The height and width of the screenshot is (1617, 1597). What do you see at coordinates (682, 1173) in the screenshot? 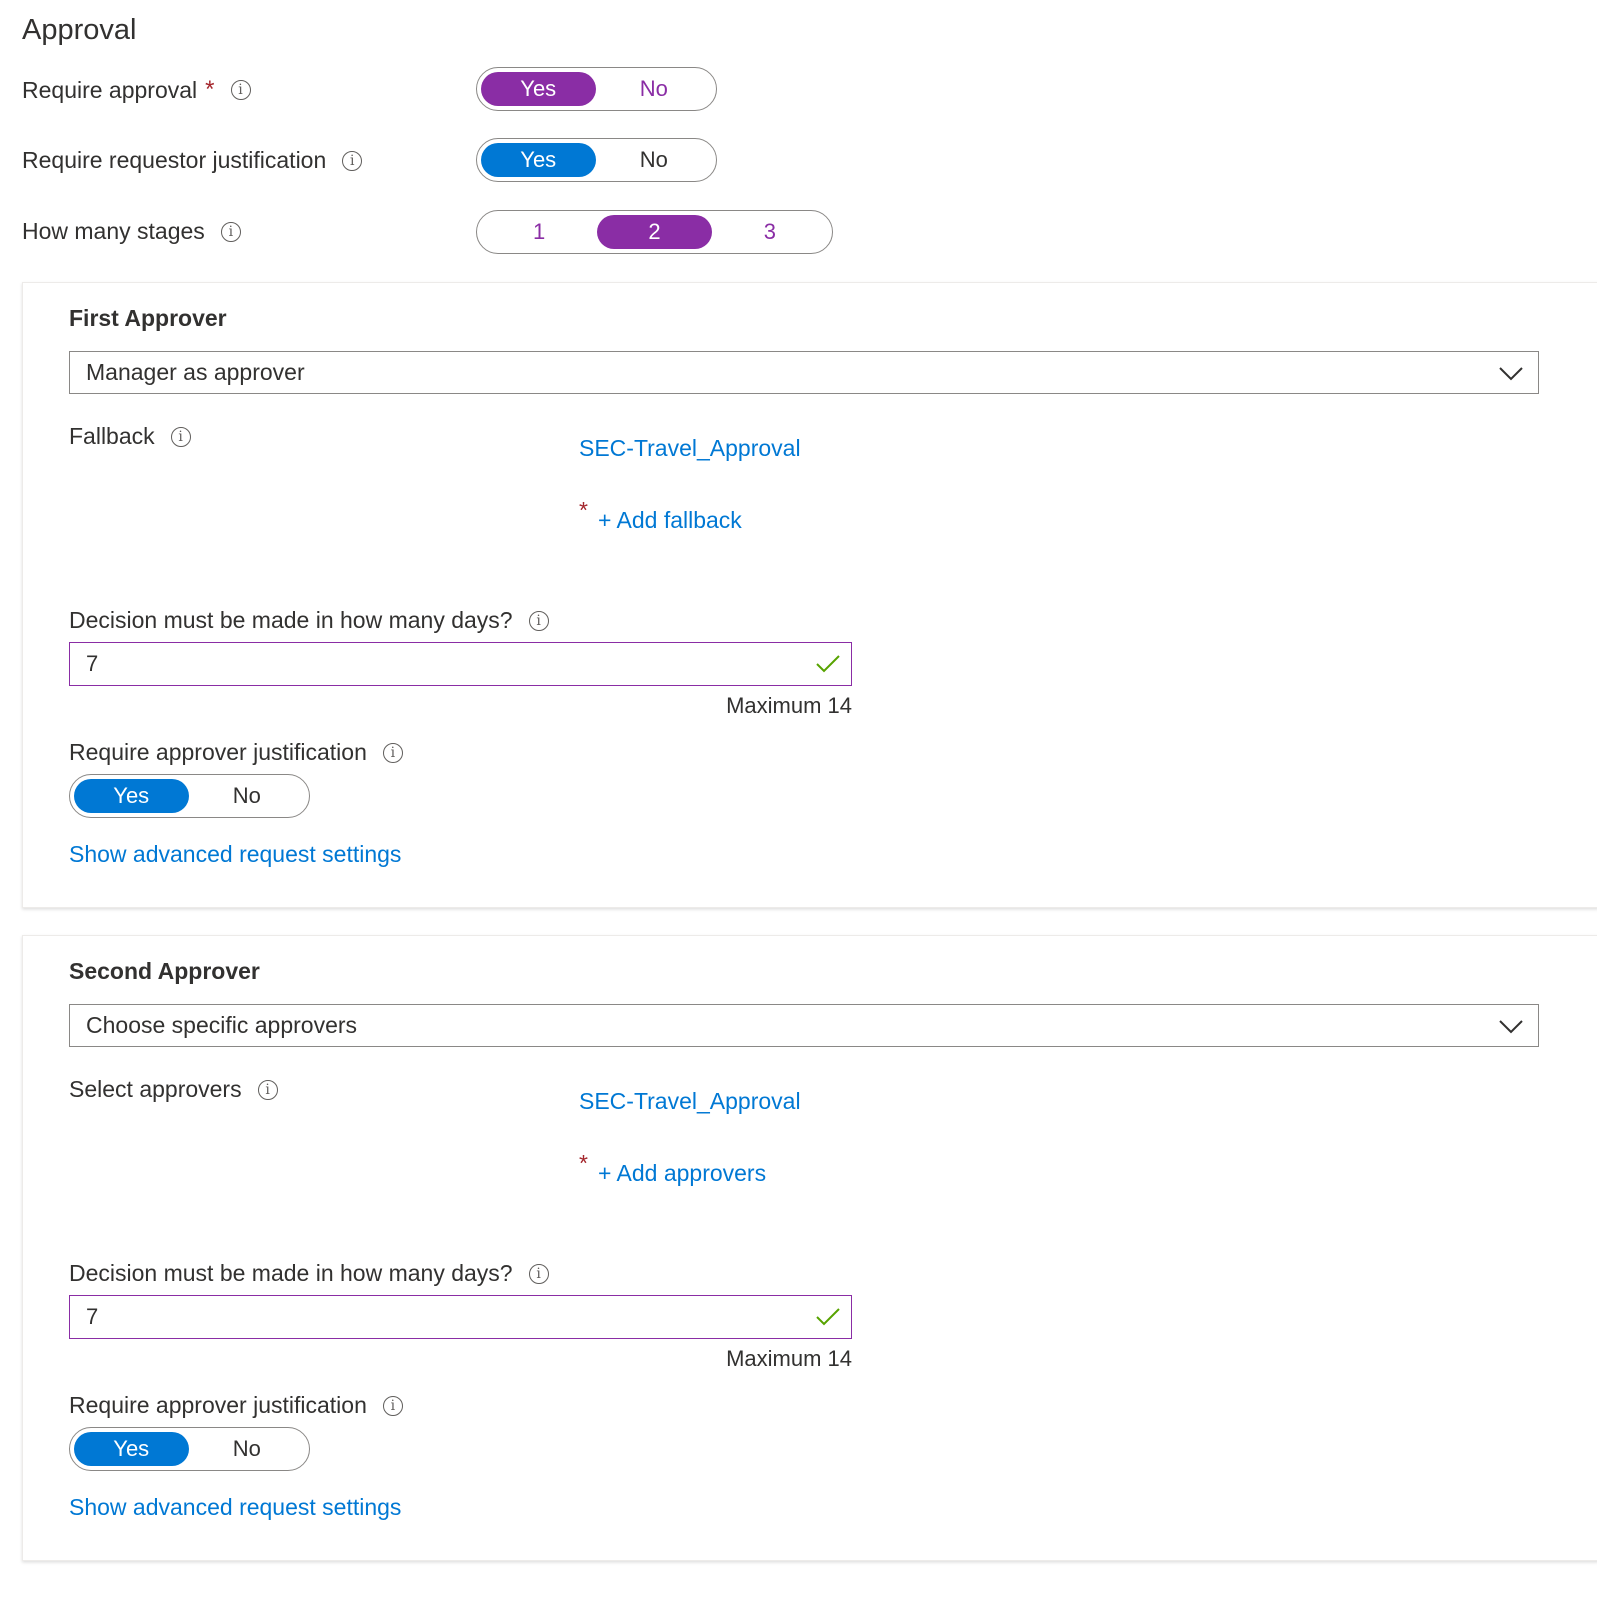
I see `add-approvers-link: + Add approvers` at bounding box center [682, 1173].